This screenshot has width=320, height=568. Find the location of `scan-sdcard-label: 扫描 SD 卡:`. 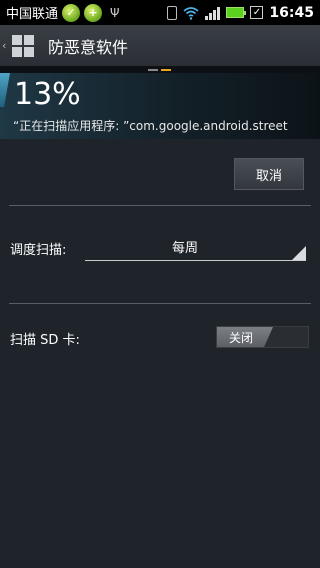

scan-sdcard-label: 扫描 SD 卡: is located at coordinates (45, 340).